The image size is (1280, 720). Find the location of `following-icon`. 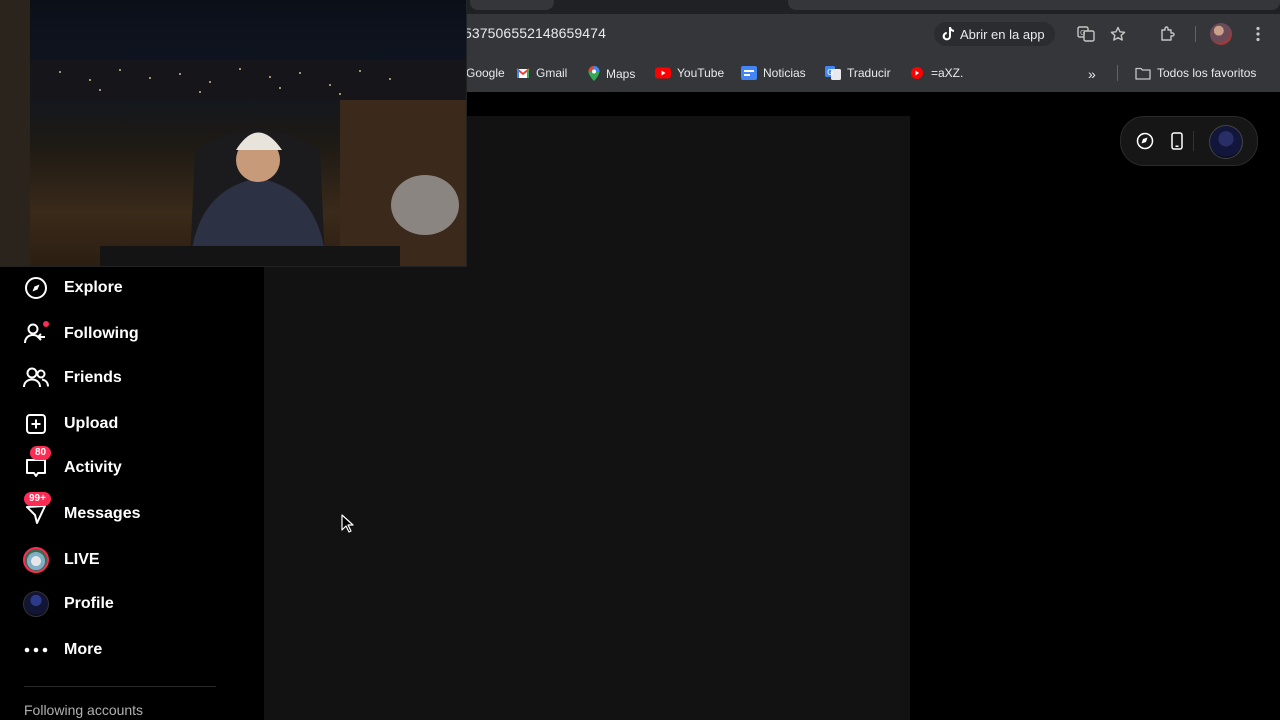

following-icon is located at coordinates (36, 334).